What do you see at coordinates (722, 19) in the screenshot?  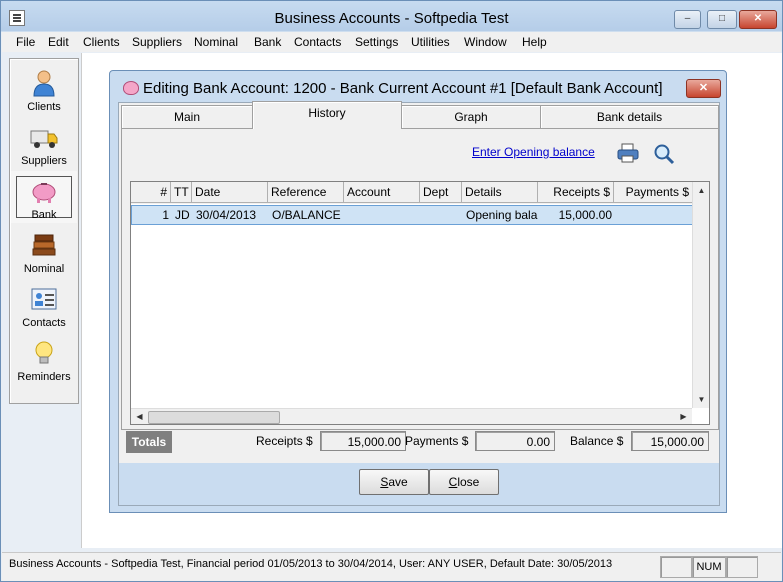 I see `maximize-button: □` at bounding box center [722, 19].